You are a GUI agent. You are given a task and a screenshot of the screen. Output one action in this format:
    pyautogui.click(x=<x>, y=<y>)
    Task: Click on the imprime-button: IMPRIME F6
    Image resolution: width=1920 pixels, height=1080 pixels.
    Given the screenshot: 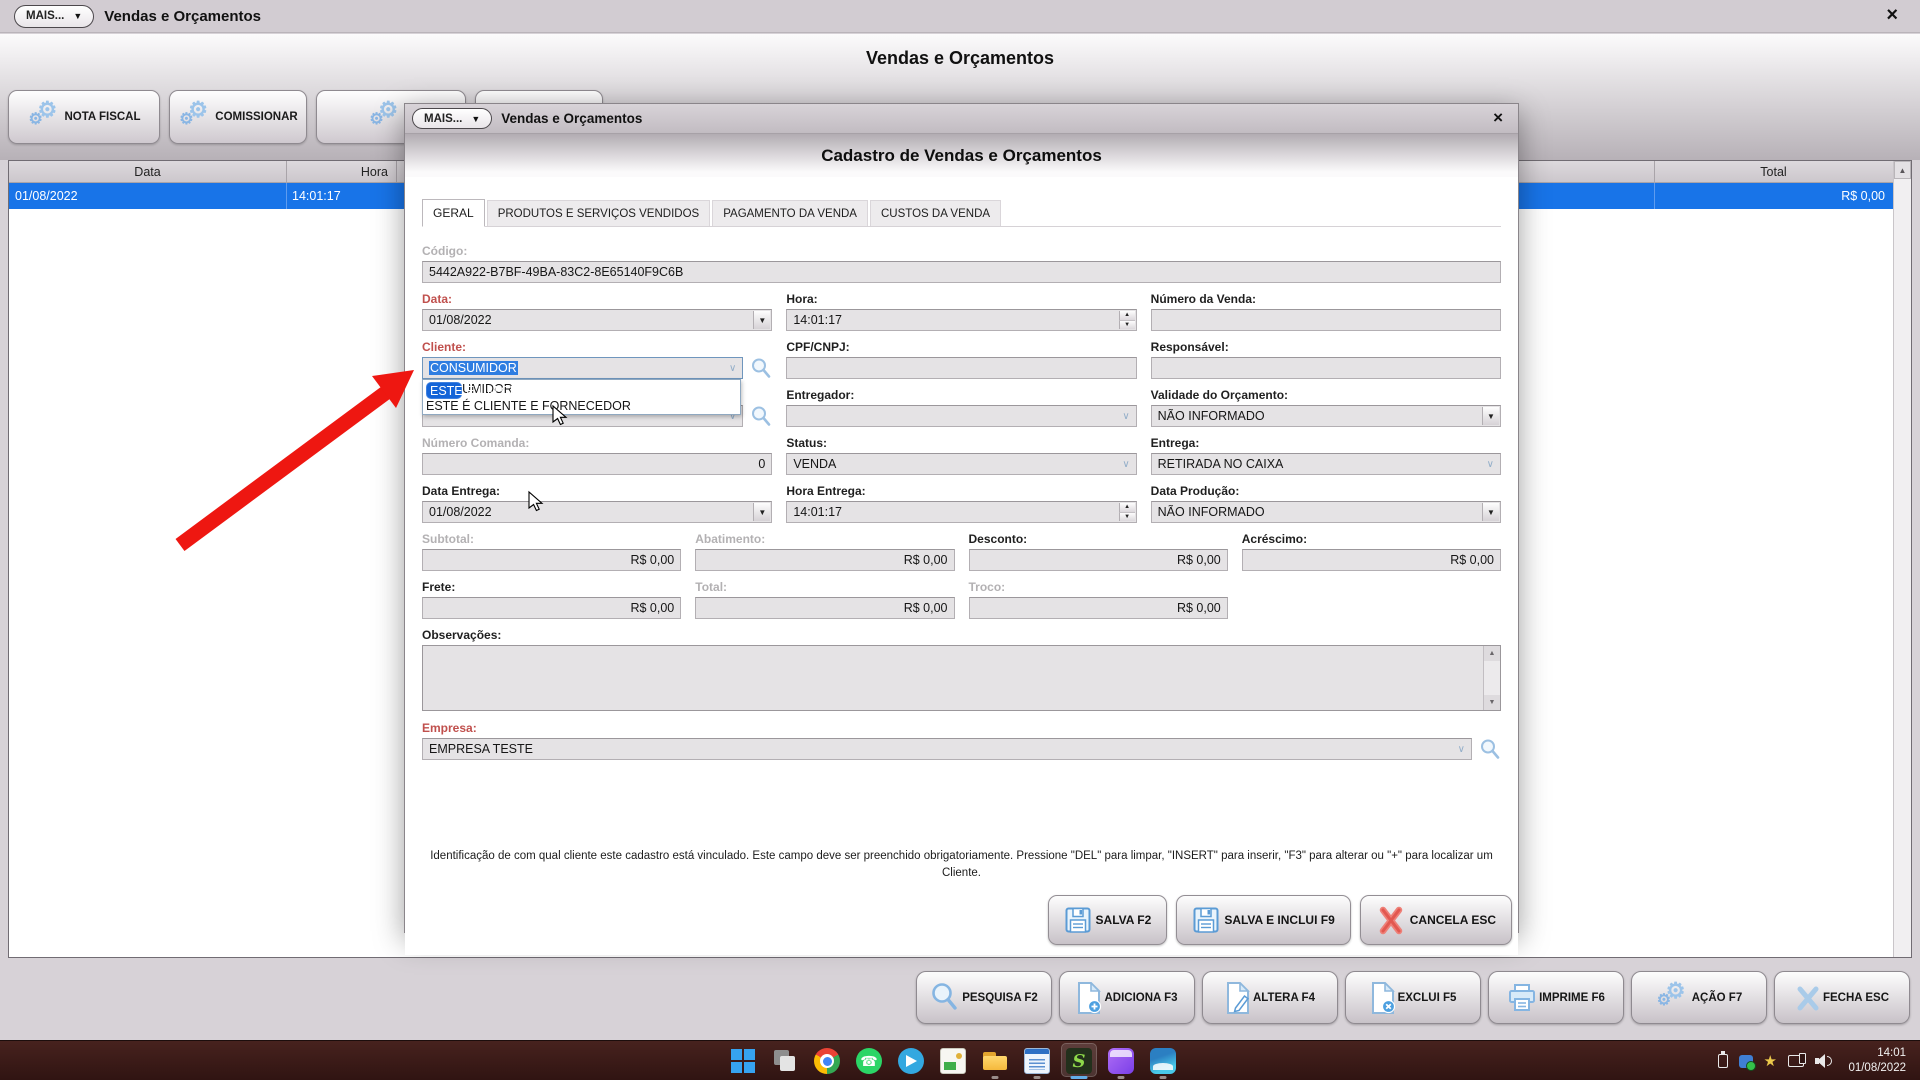 What is the action you would take?
    pyautogui.click(x=1556, y=997)
    